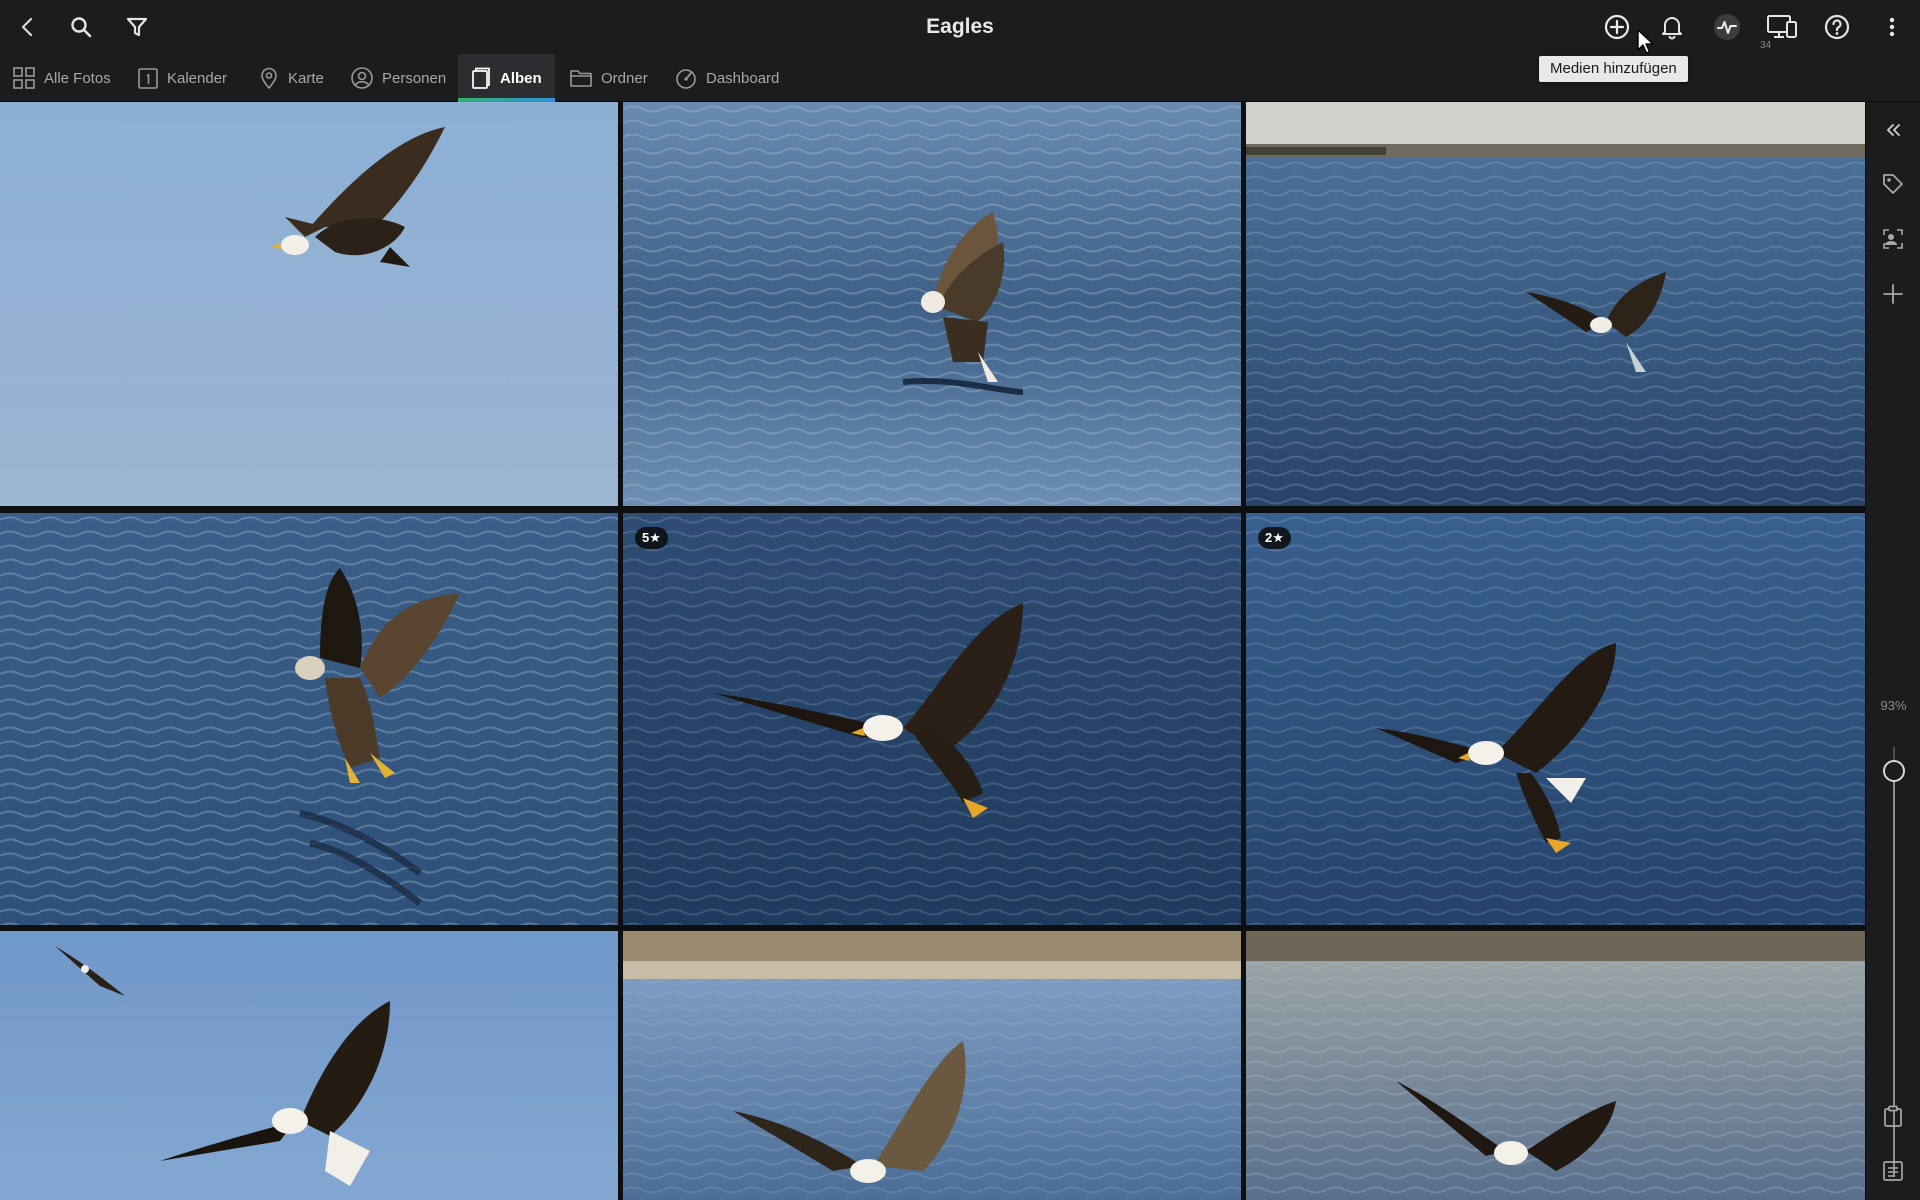 This screenshot has width=1920, height=1200. I want to click on notifications-button, so click(1672, 27).